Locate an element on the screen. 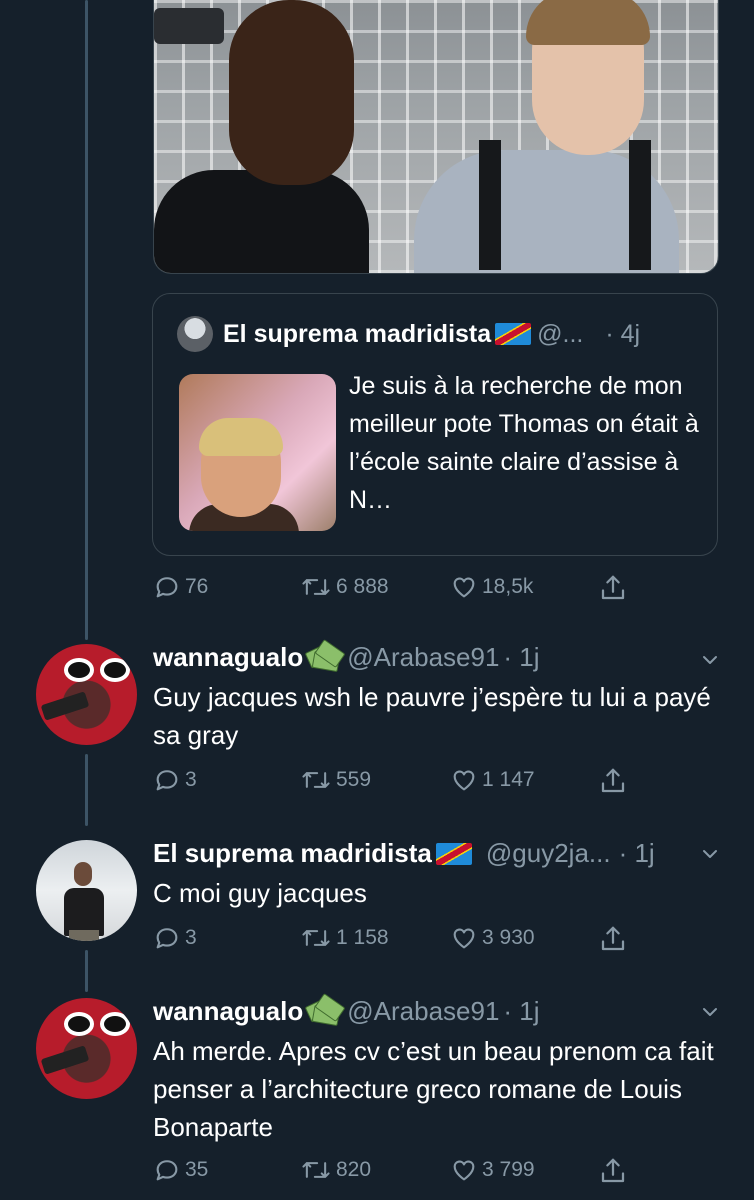 This screenshot has width=754, height=1200. tweet-actions: 3 1 158 3 930 is located at coordinates (377, 942).